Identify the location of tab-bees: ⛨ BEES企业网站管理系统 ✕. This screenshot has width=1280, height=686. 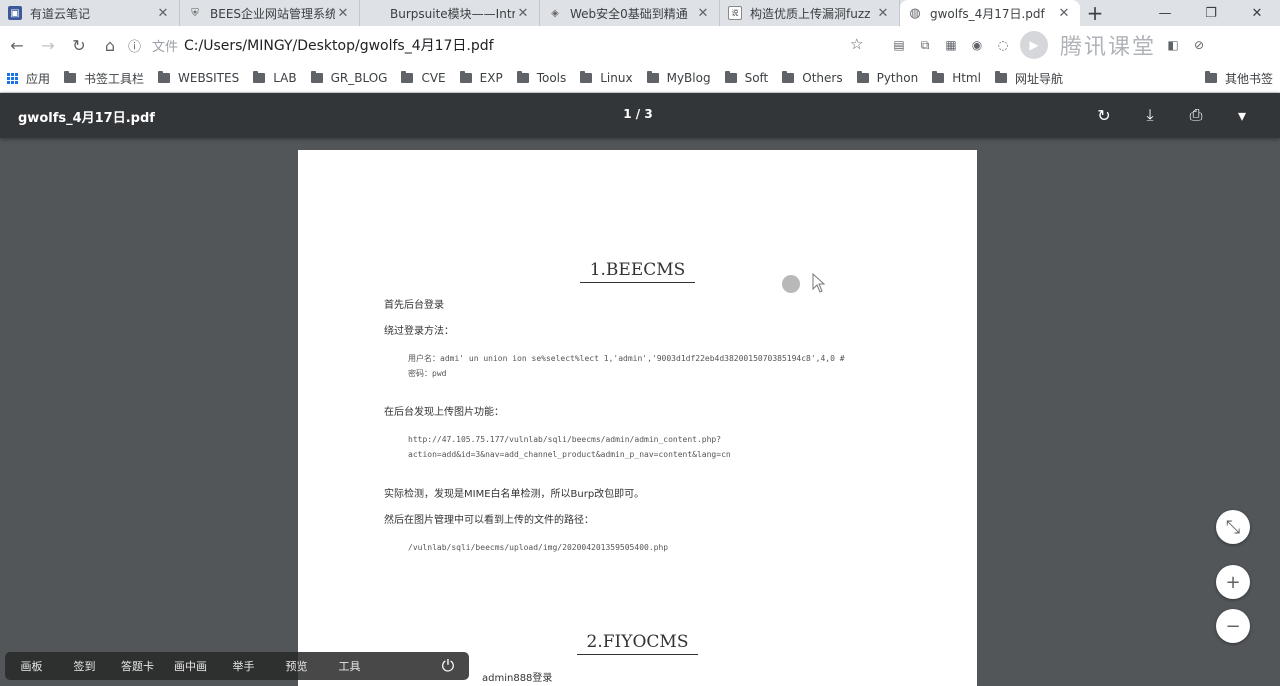
(270, 13).